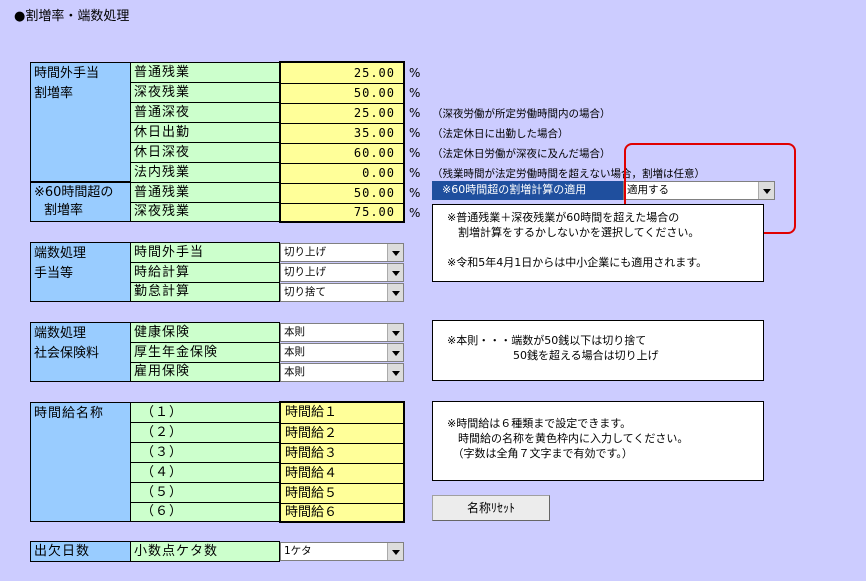 The width and height of the screenshot is (866, 581). Describe the element at coordinates (553, 355) in the screenshot. I see `info-line: 50銭を超える場合は切り上げ` at that location.